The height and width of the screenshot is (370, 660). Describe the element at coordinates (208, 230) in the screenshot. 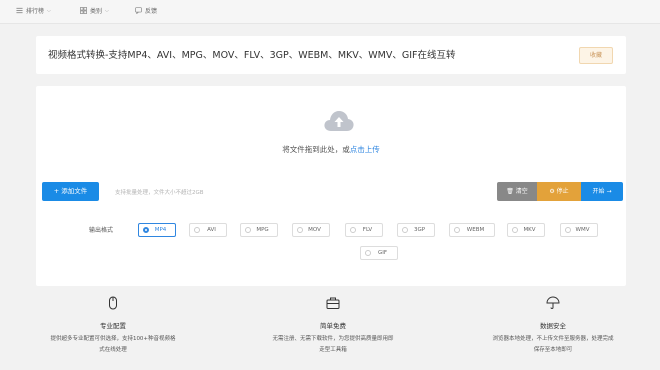

I see `format-option-avi: AVI` at that location.